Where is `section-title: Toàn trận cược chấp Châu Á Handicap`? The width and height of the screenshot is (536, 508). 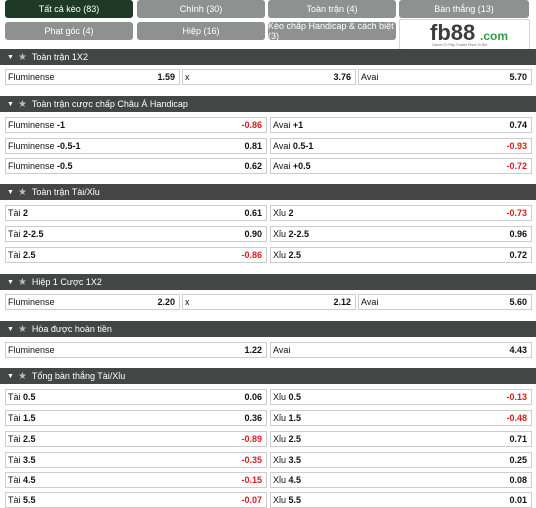
section-title: Toàn trận cược chấp Châu Á Handicap is located at coordinates (109, 104).